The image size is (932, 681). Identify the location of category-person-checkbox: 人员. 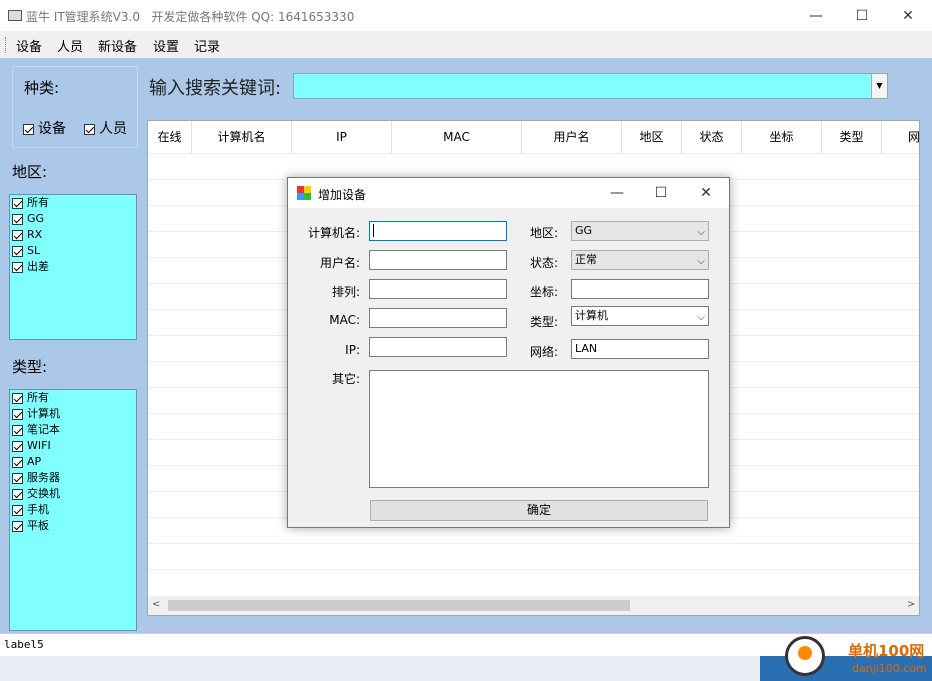
(105, 128).